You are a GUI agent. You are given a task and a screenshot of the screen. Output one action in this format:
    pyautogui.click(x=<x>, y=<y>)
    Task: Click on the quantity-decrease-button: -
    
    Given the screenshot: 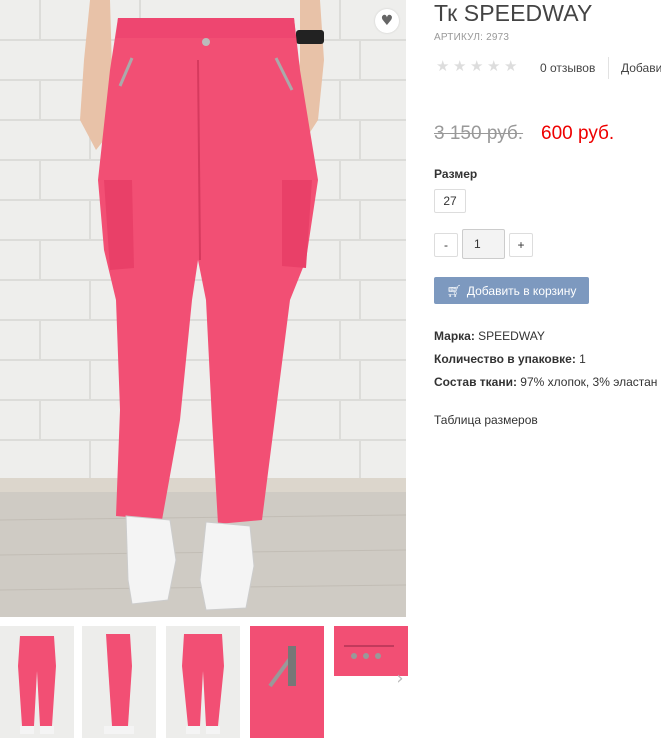 What is the action you would take?
    pyautogui.click(x=446, y=245)
    